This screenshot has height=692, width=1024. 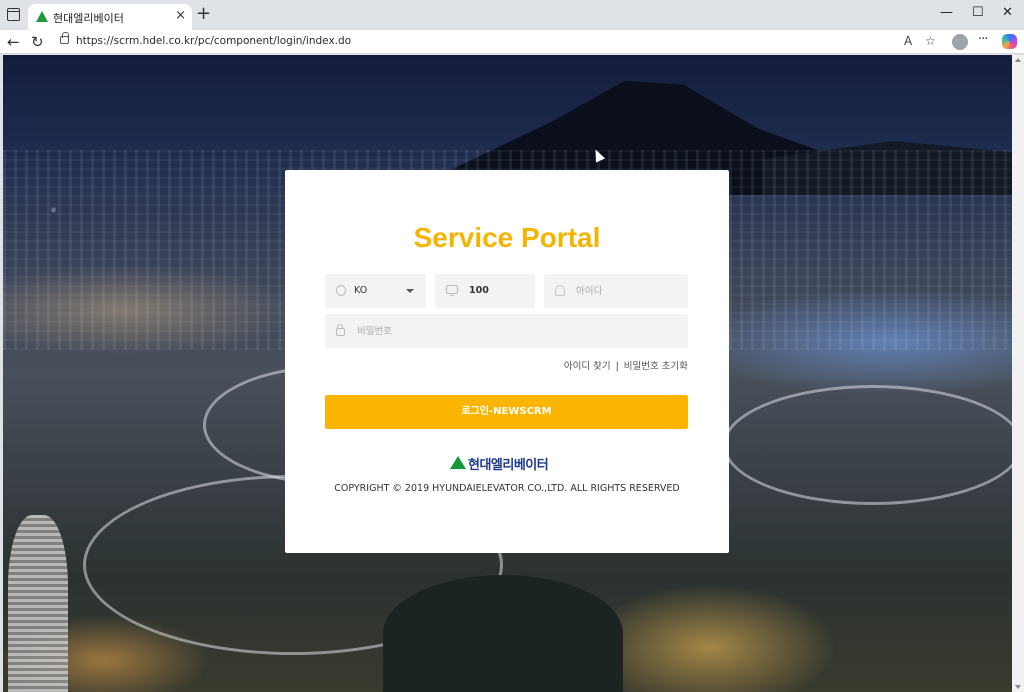 I want to click on password-input, so click(x=507, y=331).